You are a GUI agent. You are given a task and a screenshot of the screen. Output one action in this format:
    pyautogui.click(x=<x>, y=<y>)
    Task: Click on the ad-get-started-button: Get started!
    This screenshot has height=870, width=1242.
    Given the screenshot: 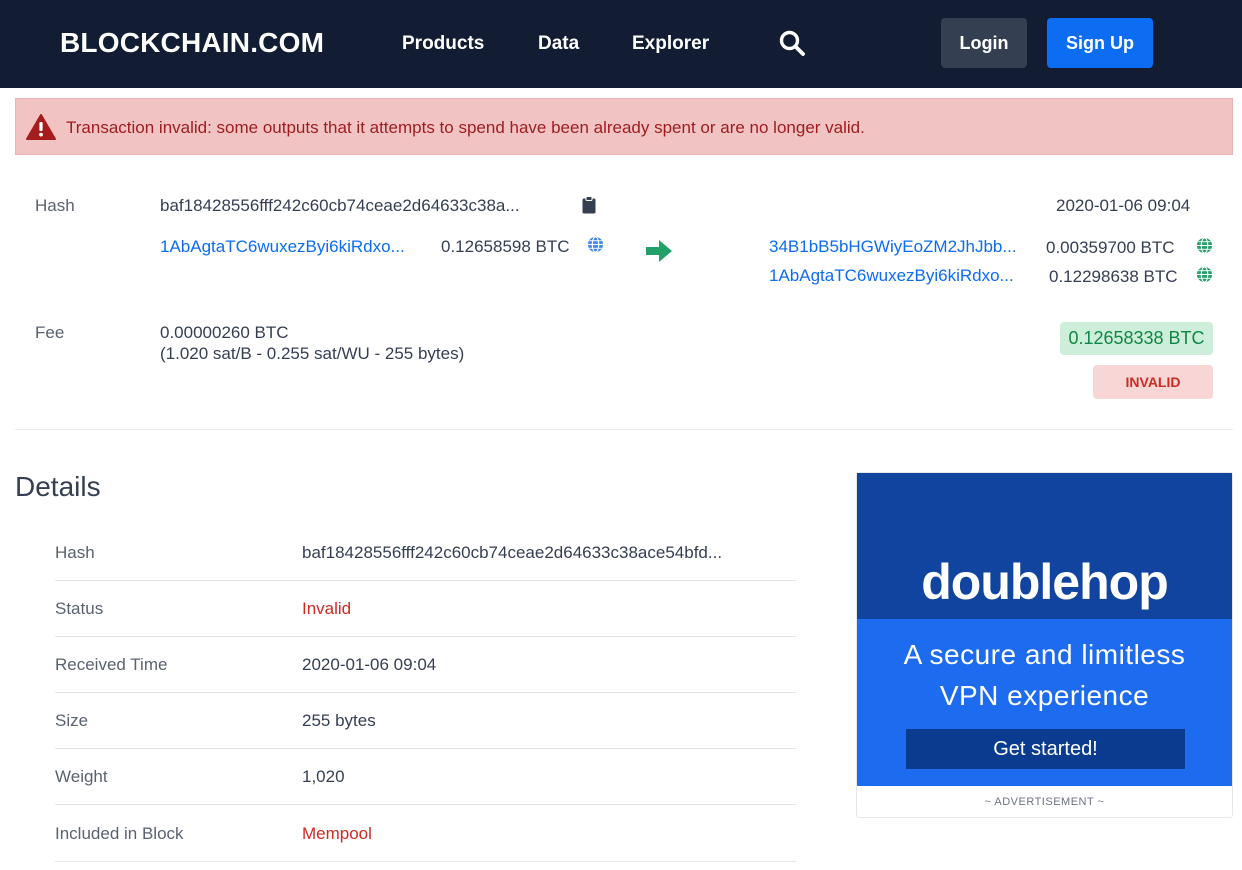 What is the action you would take?
    pyautogui.click(x=1045, y=749)
    